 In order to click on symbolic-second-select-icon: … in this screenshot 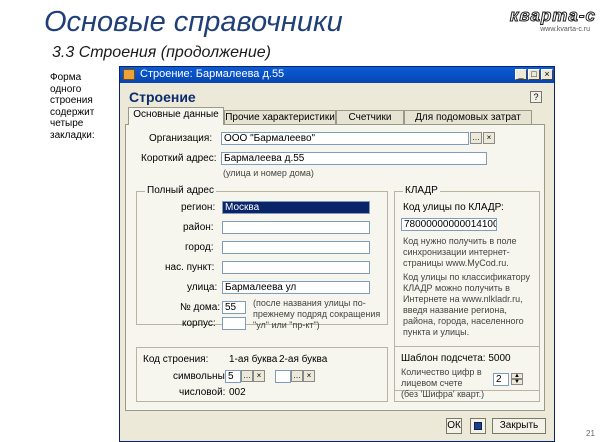, I will do `click(297, 376)`.